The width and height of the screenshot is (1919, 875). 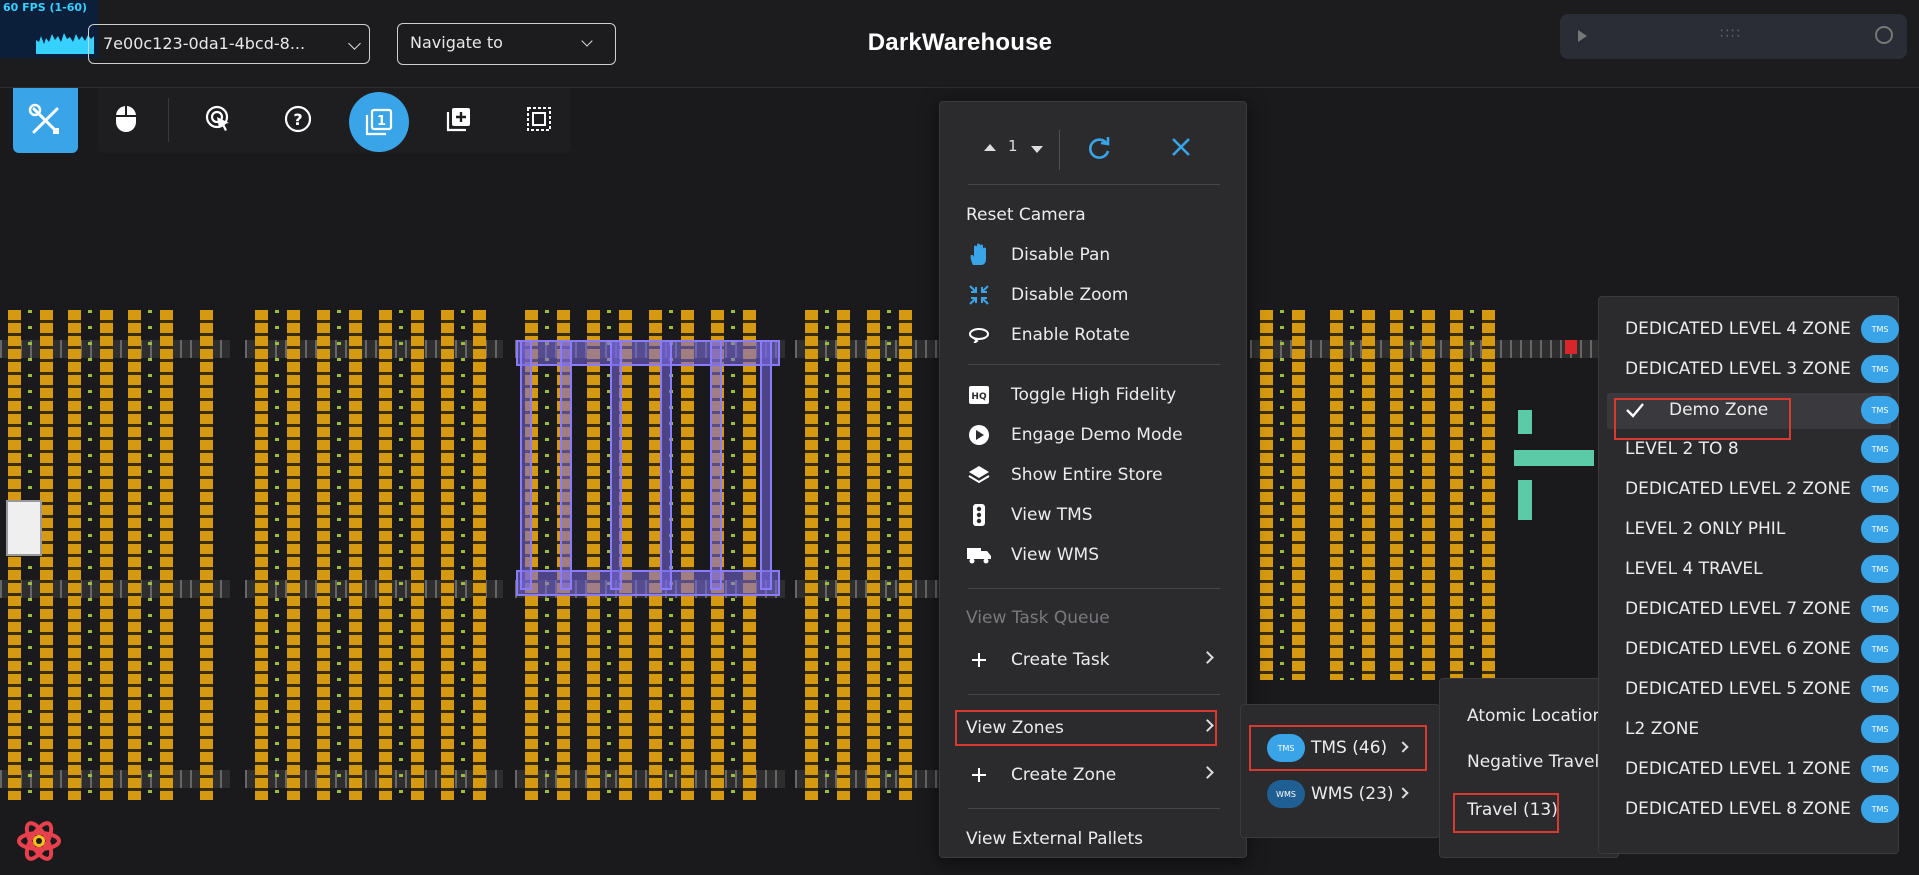 I want to click on svg-text: 1, so click(x=381, y=121).